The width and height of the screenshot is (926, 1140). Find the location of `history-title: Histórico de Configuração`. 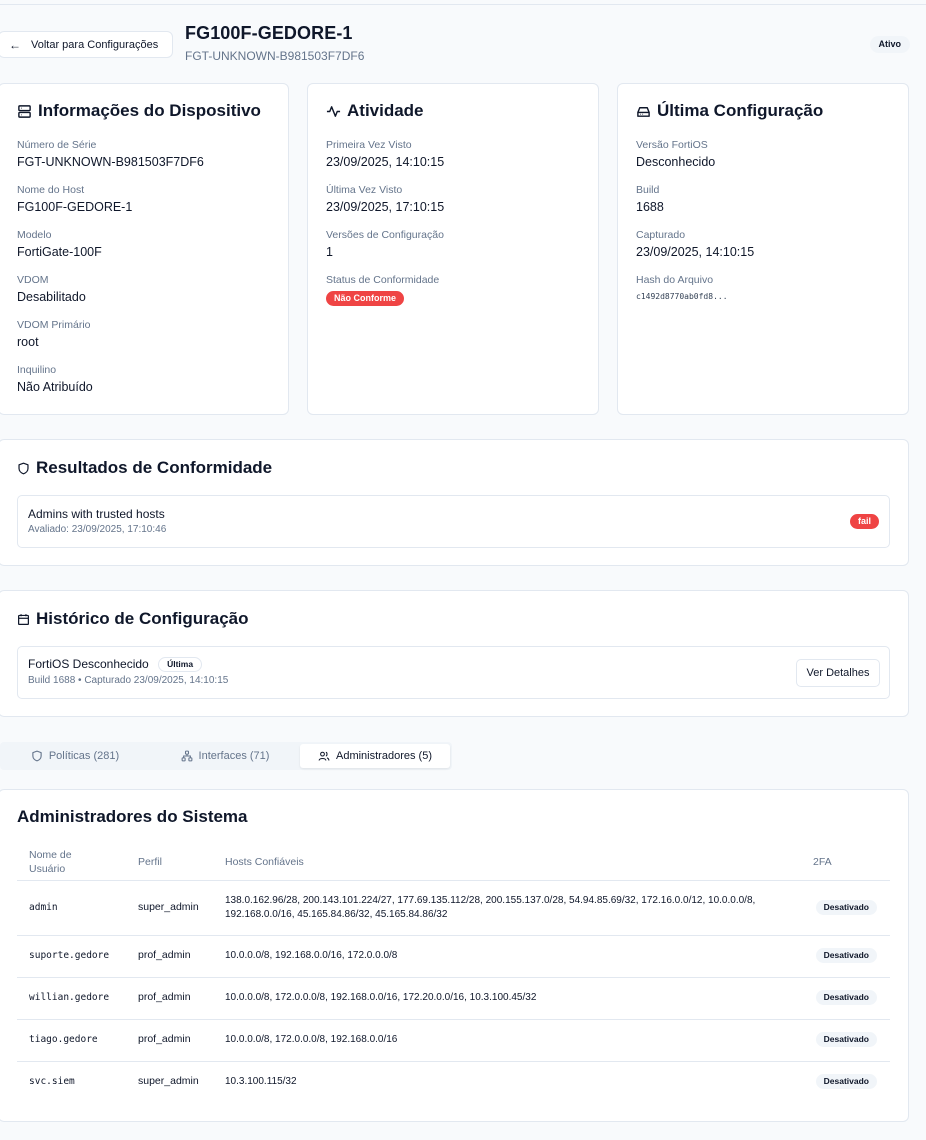

history-title: Histórico de Configuração is located at coordinates (133, 619).